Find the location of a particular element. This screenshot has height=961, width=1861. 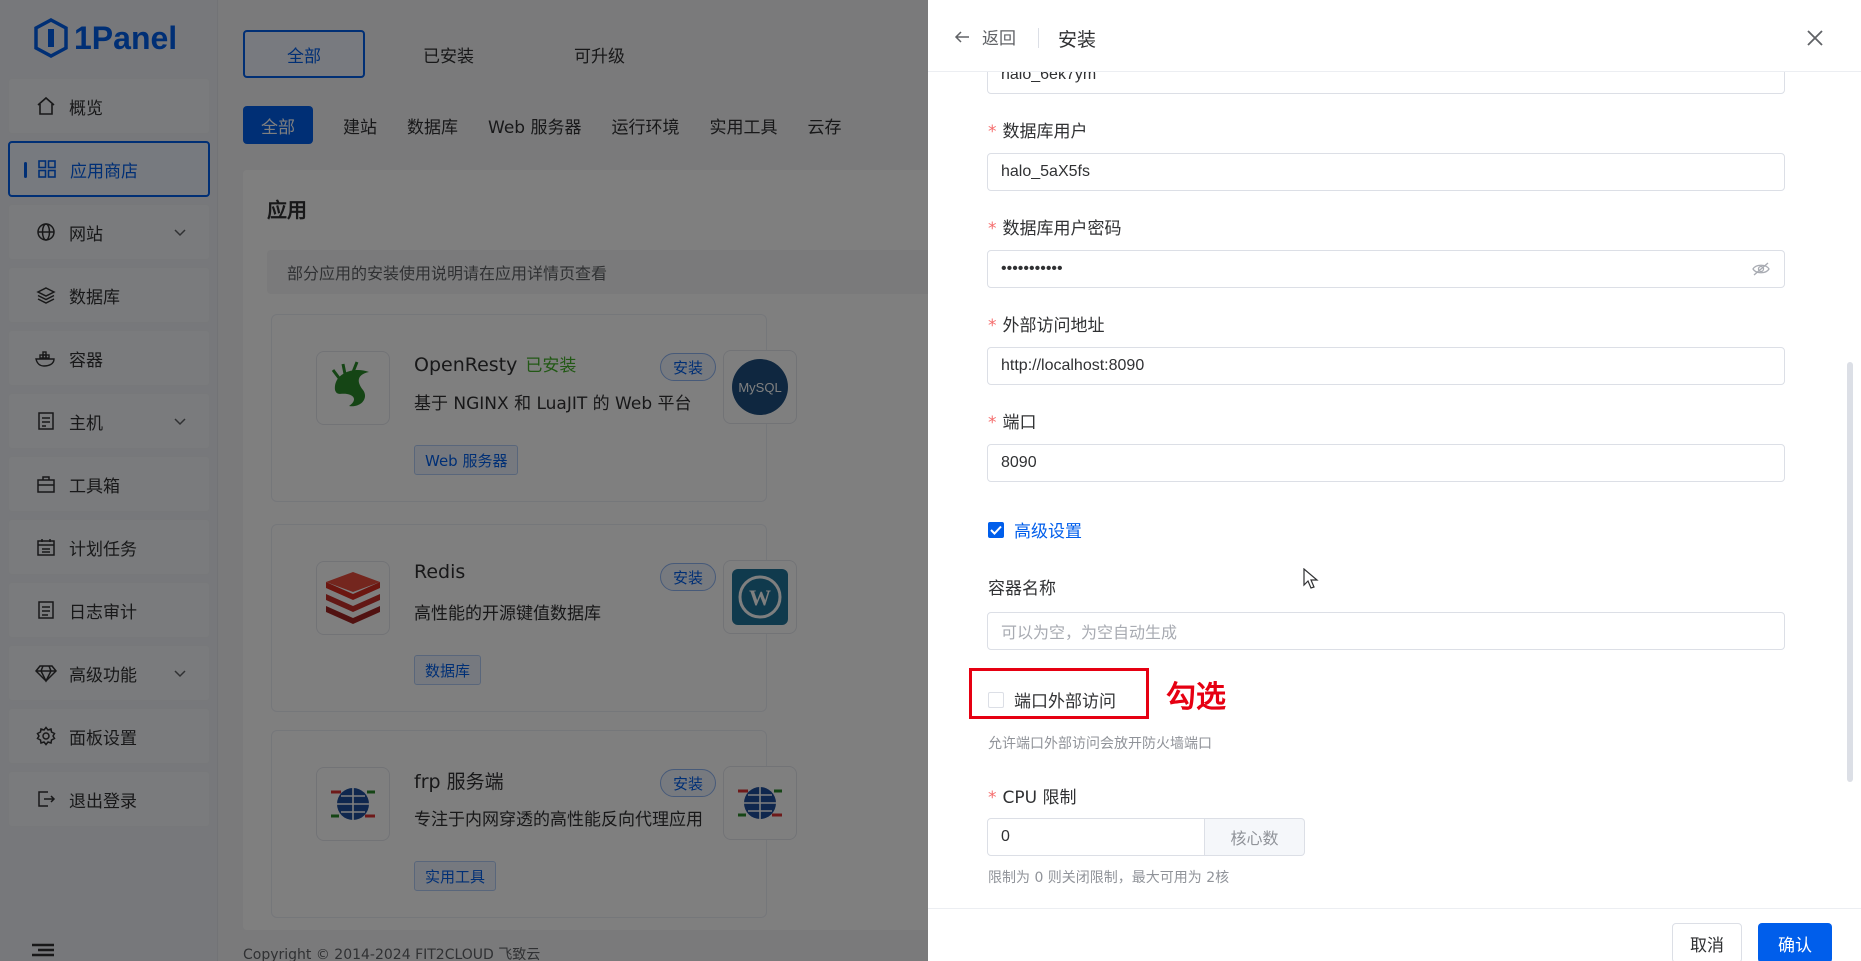

db-user-label: * 数据库用户 is located at coordinates (1038, 132).